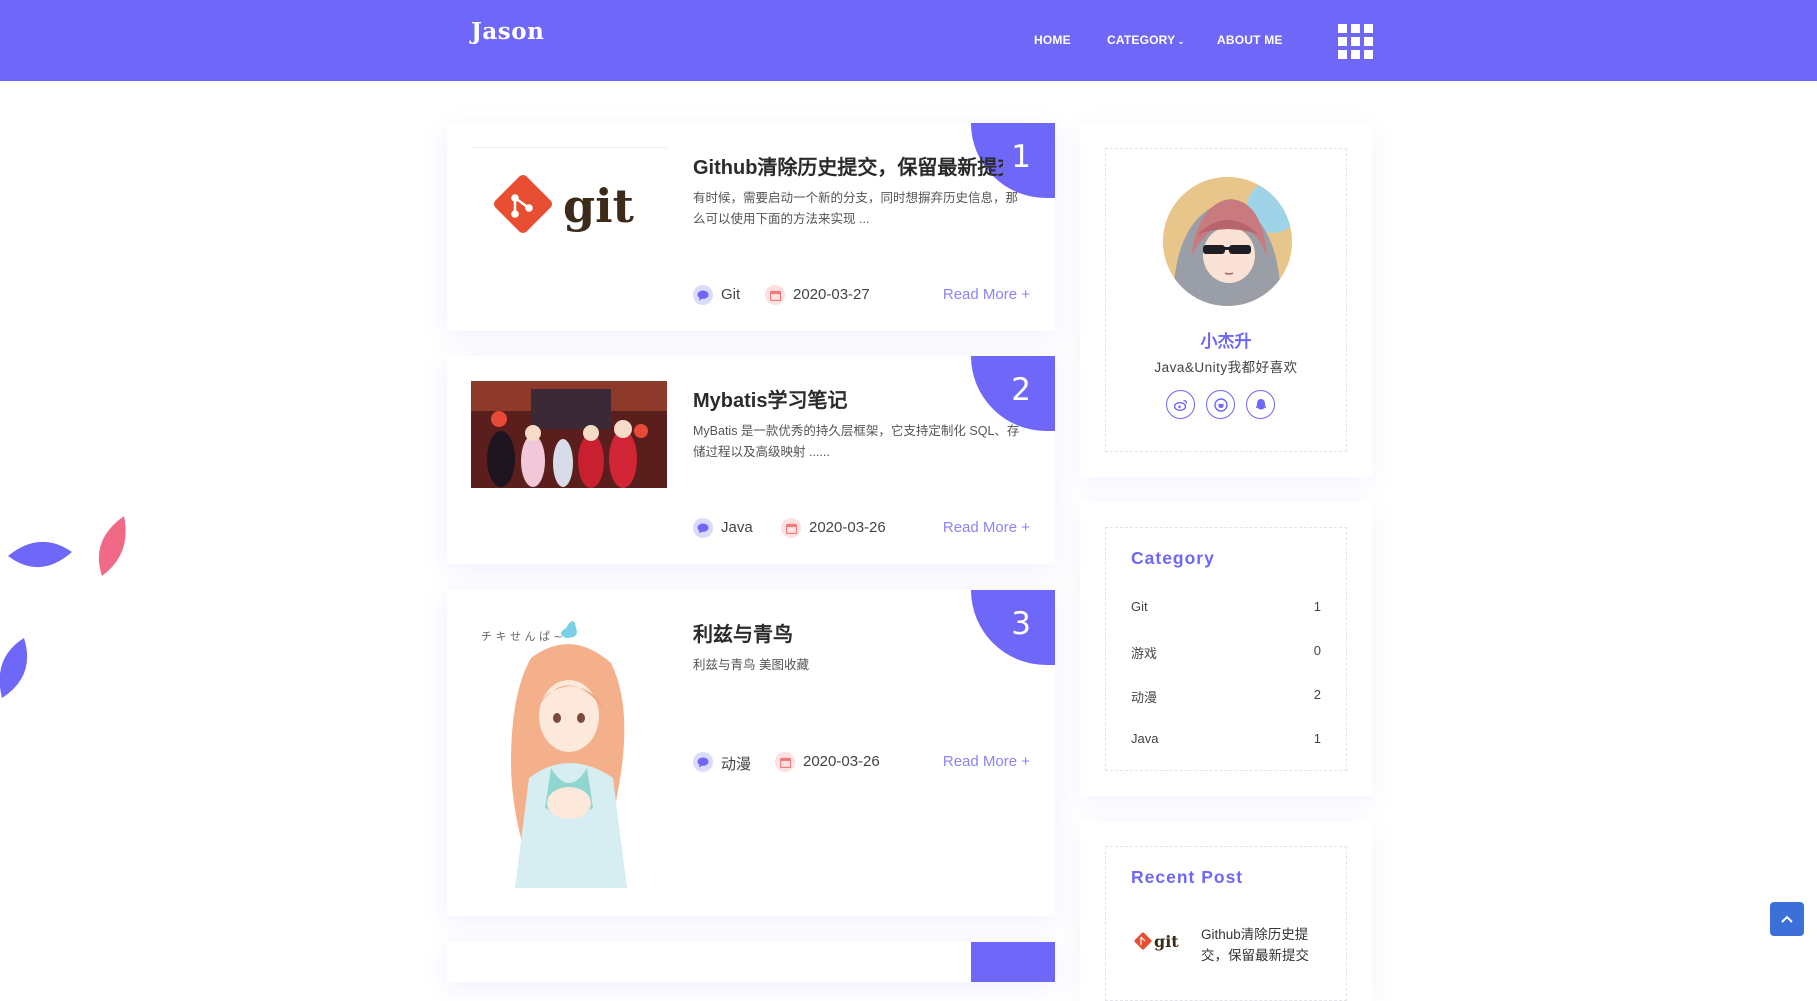 The width and height of the screenshot is (1817, 1001). I want to click on avatar, so click(1227, 241).